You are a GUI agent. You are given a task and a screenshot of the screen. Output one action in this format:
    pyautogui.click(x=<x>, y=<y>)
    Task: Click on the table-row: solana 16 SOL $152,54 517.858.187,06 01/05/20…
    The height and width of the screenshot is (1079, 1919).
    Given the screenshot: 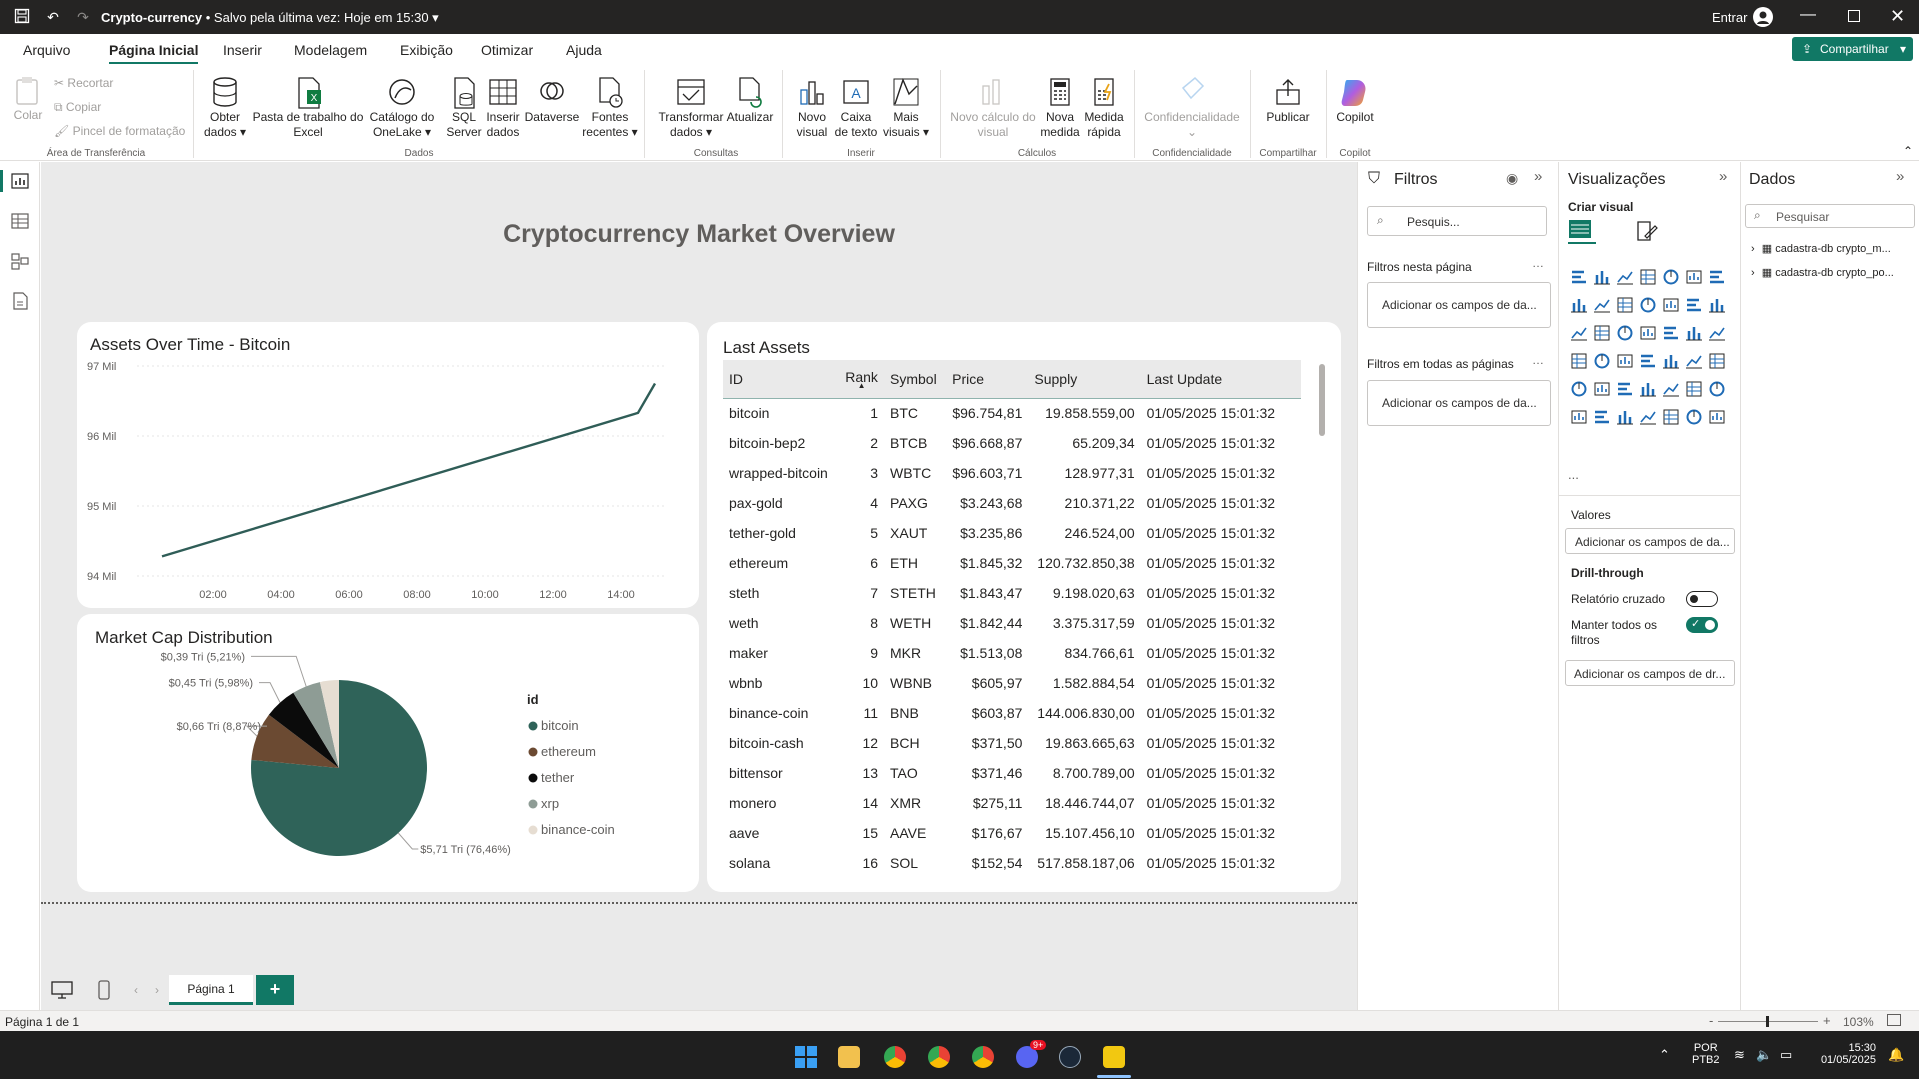 What is the action you would take?
    pyautogui.click(x=1012, y=863)
    